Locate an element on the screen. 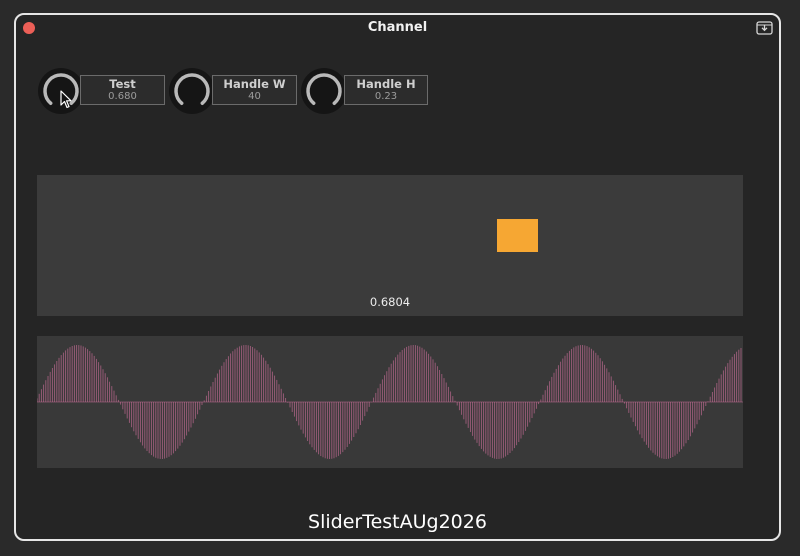  param-handle-w-name: Handle W is located at coordinates (254, 84).